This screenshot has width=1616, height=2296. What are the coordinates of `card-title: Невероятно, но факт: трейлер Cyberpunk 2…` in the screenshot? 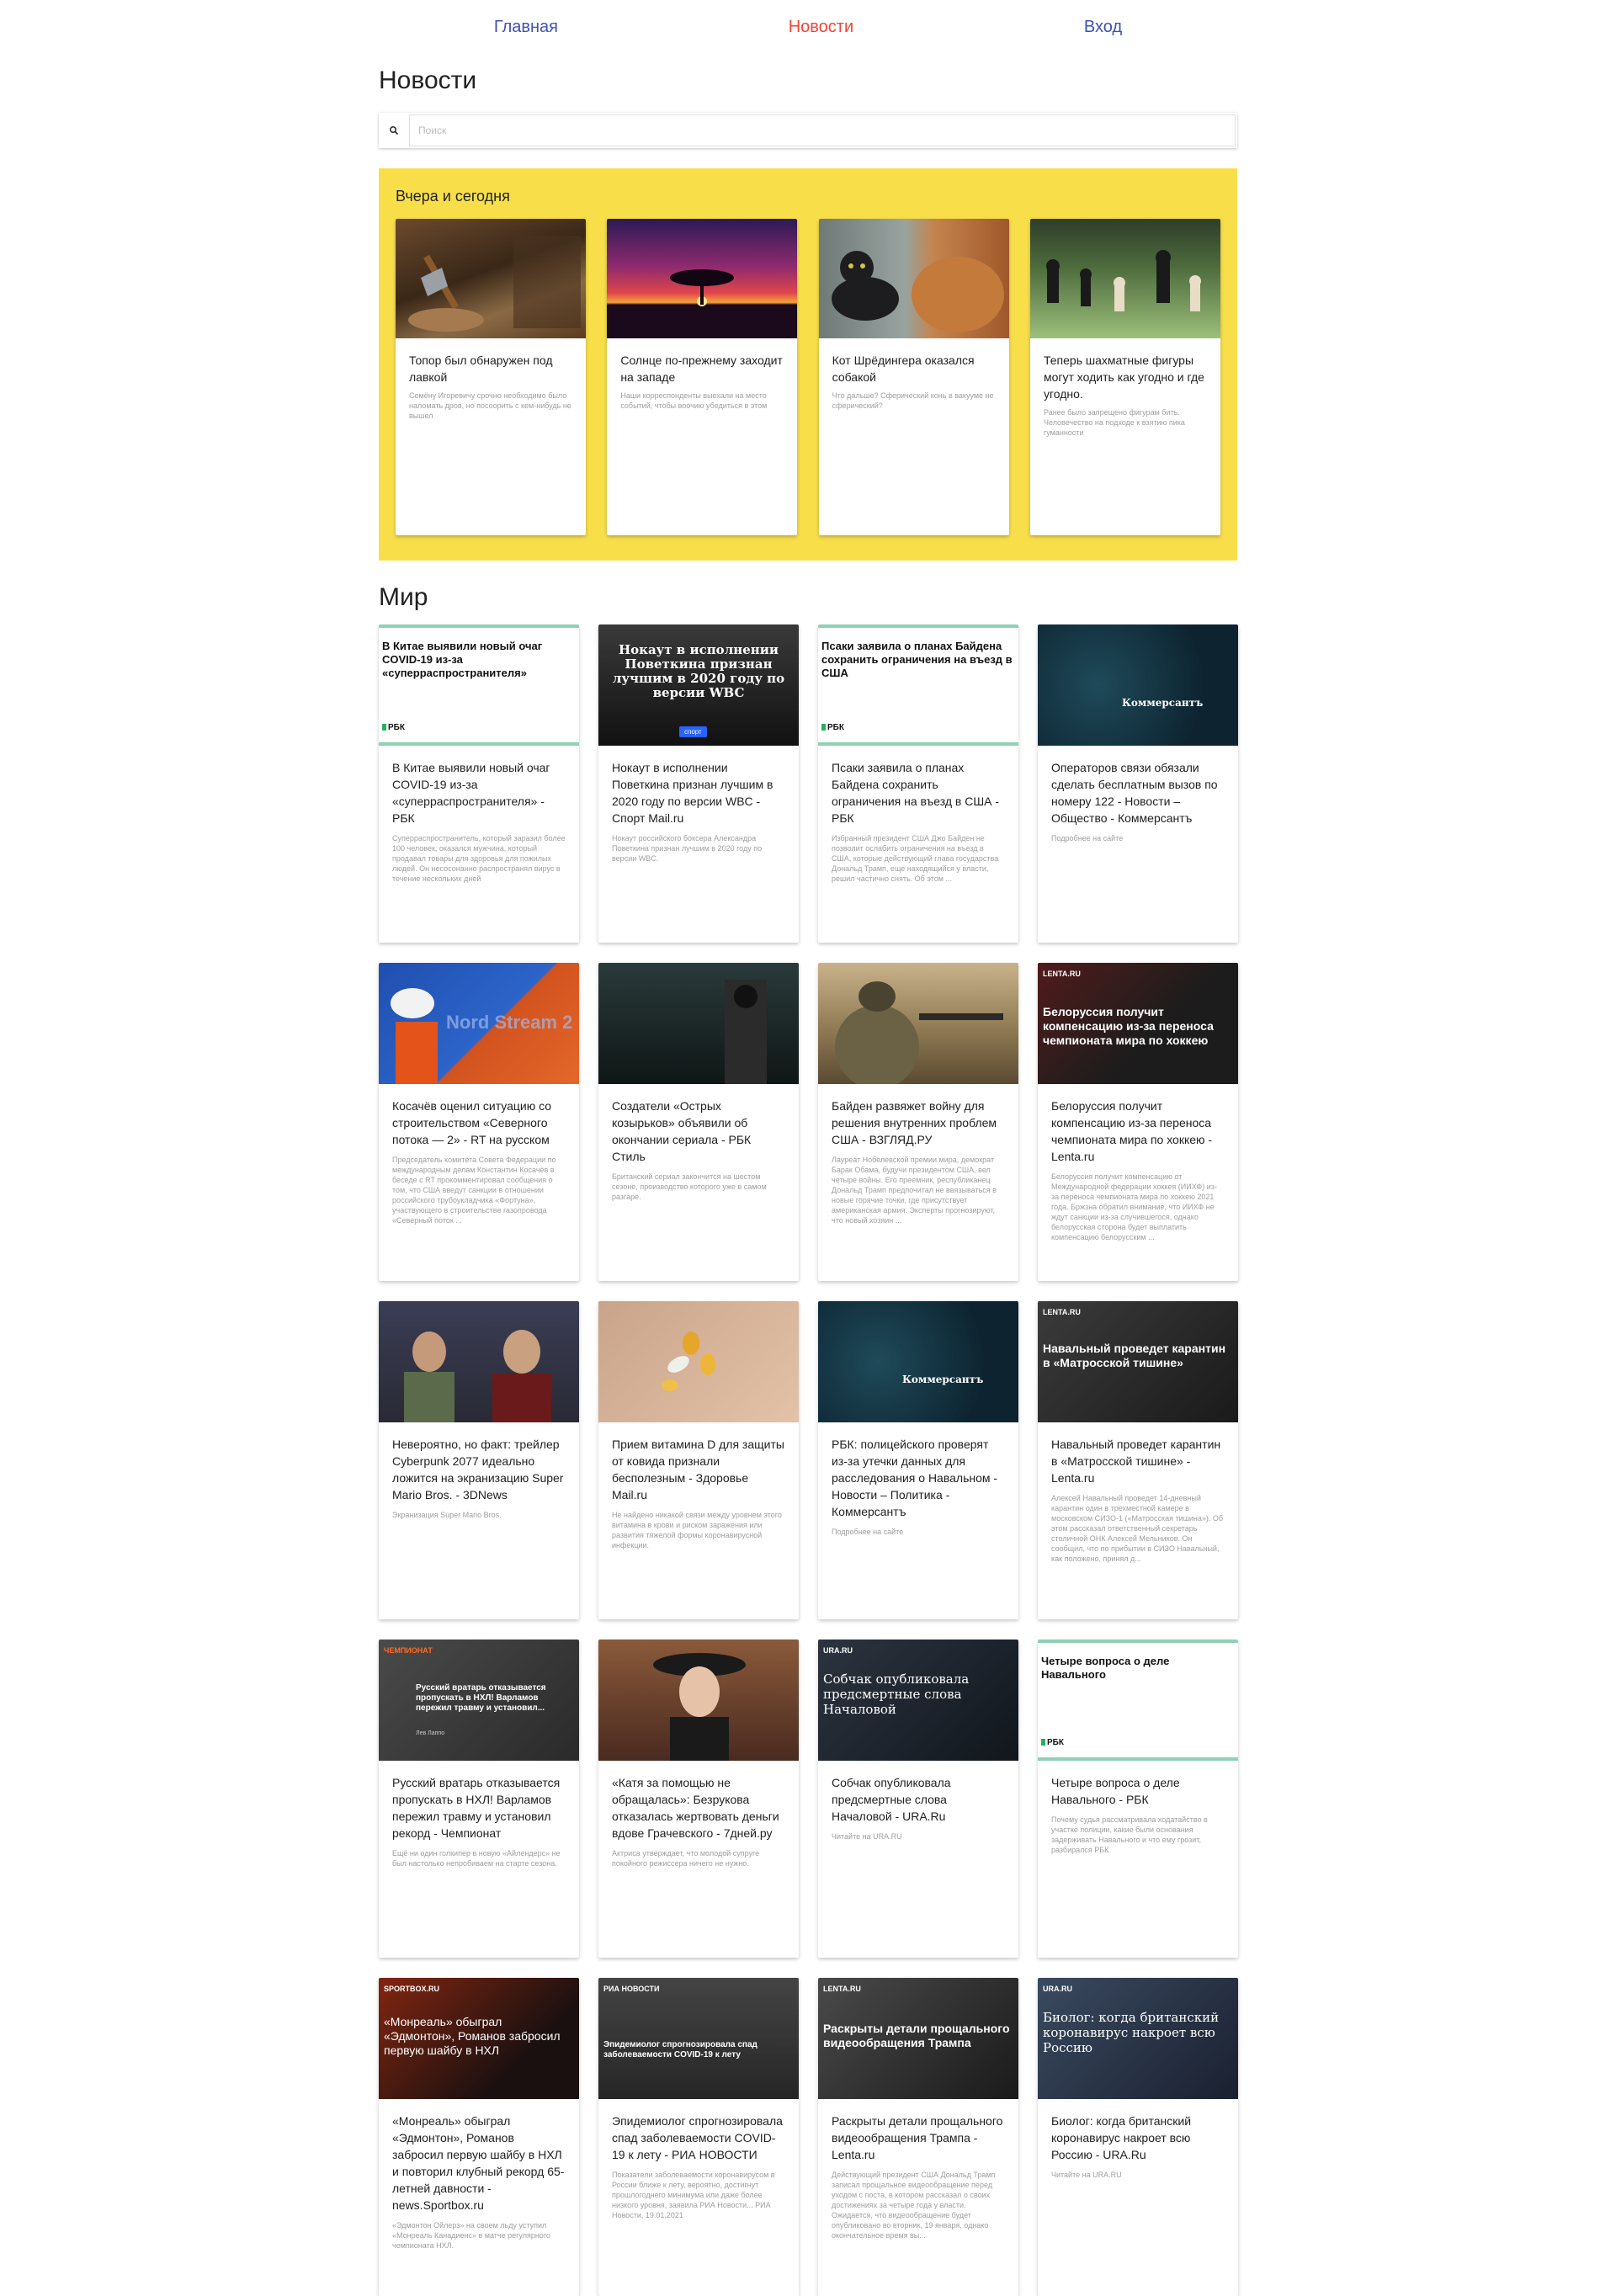 It's located at (478, 1469).